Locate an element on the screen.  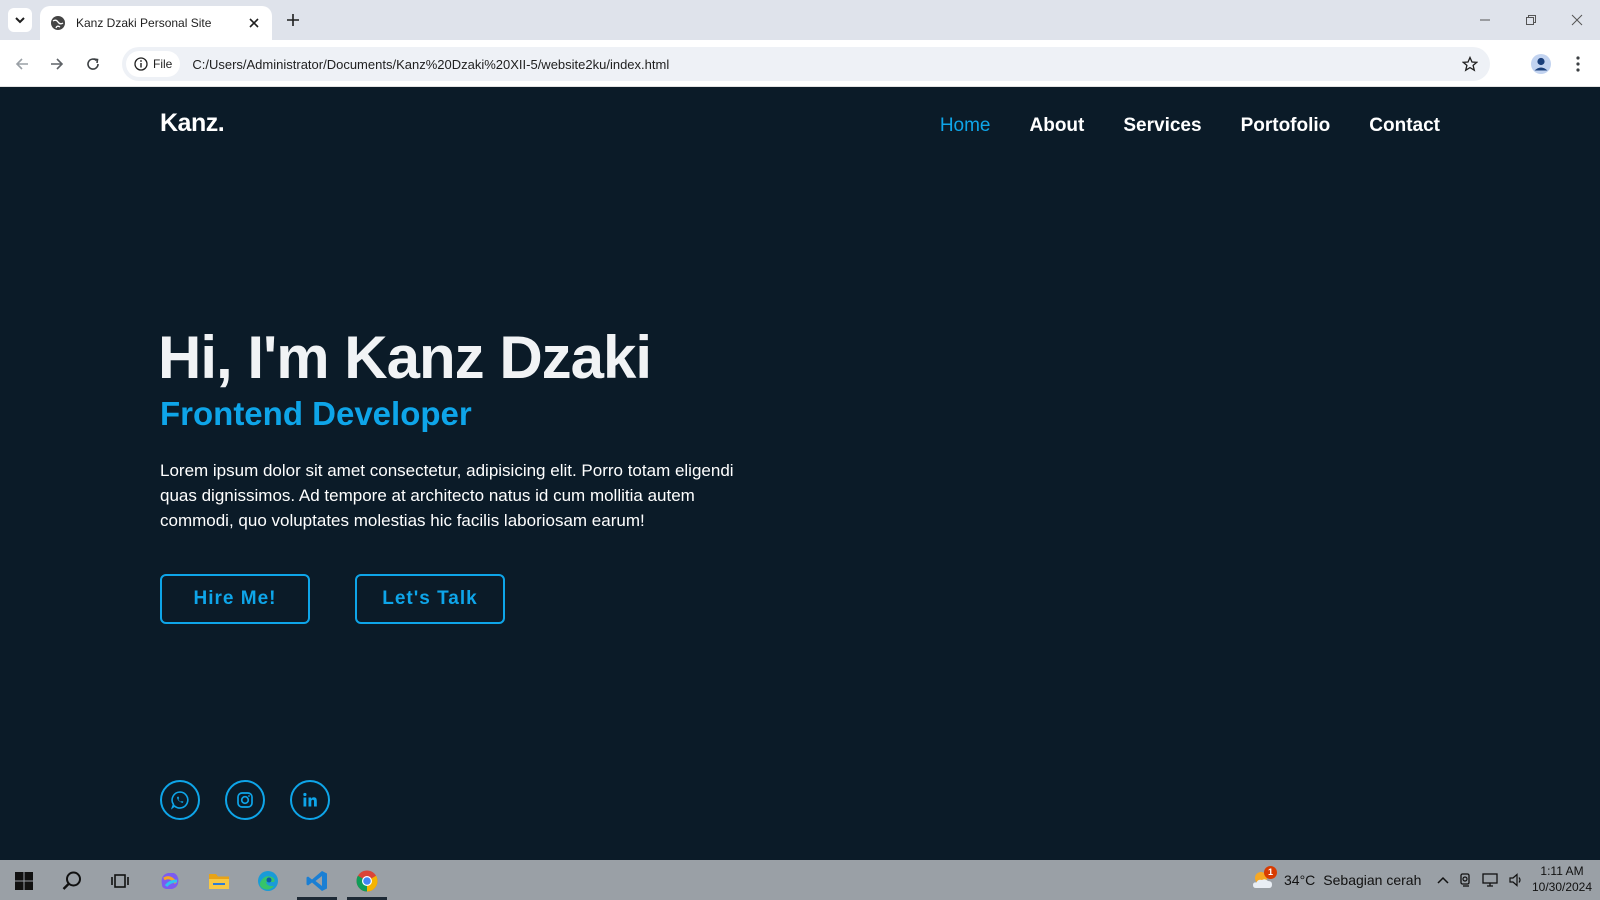
folder-icon is located at coordinates (219, 881).